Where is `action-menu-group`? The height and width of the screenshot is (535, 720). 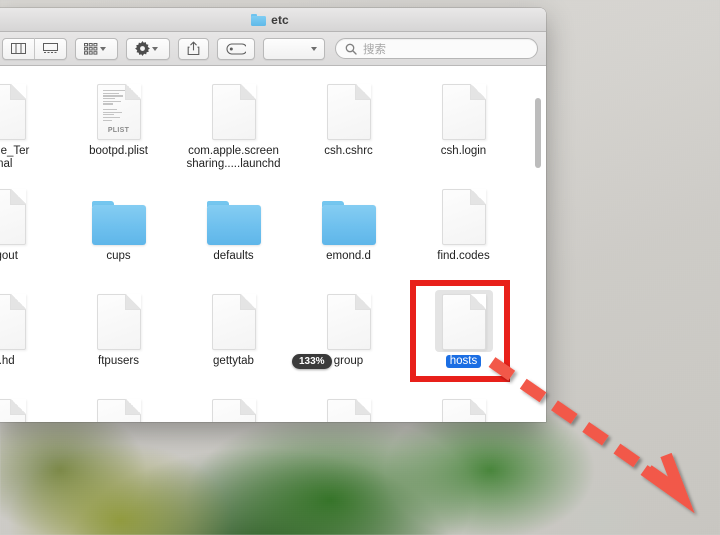
action-menu-group is located at coordinates (148, 48).